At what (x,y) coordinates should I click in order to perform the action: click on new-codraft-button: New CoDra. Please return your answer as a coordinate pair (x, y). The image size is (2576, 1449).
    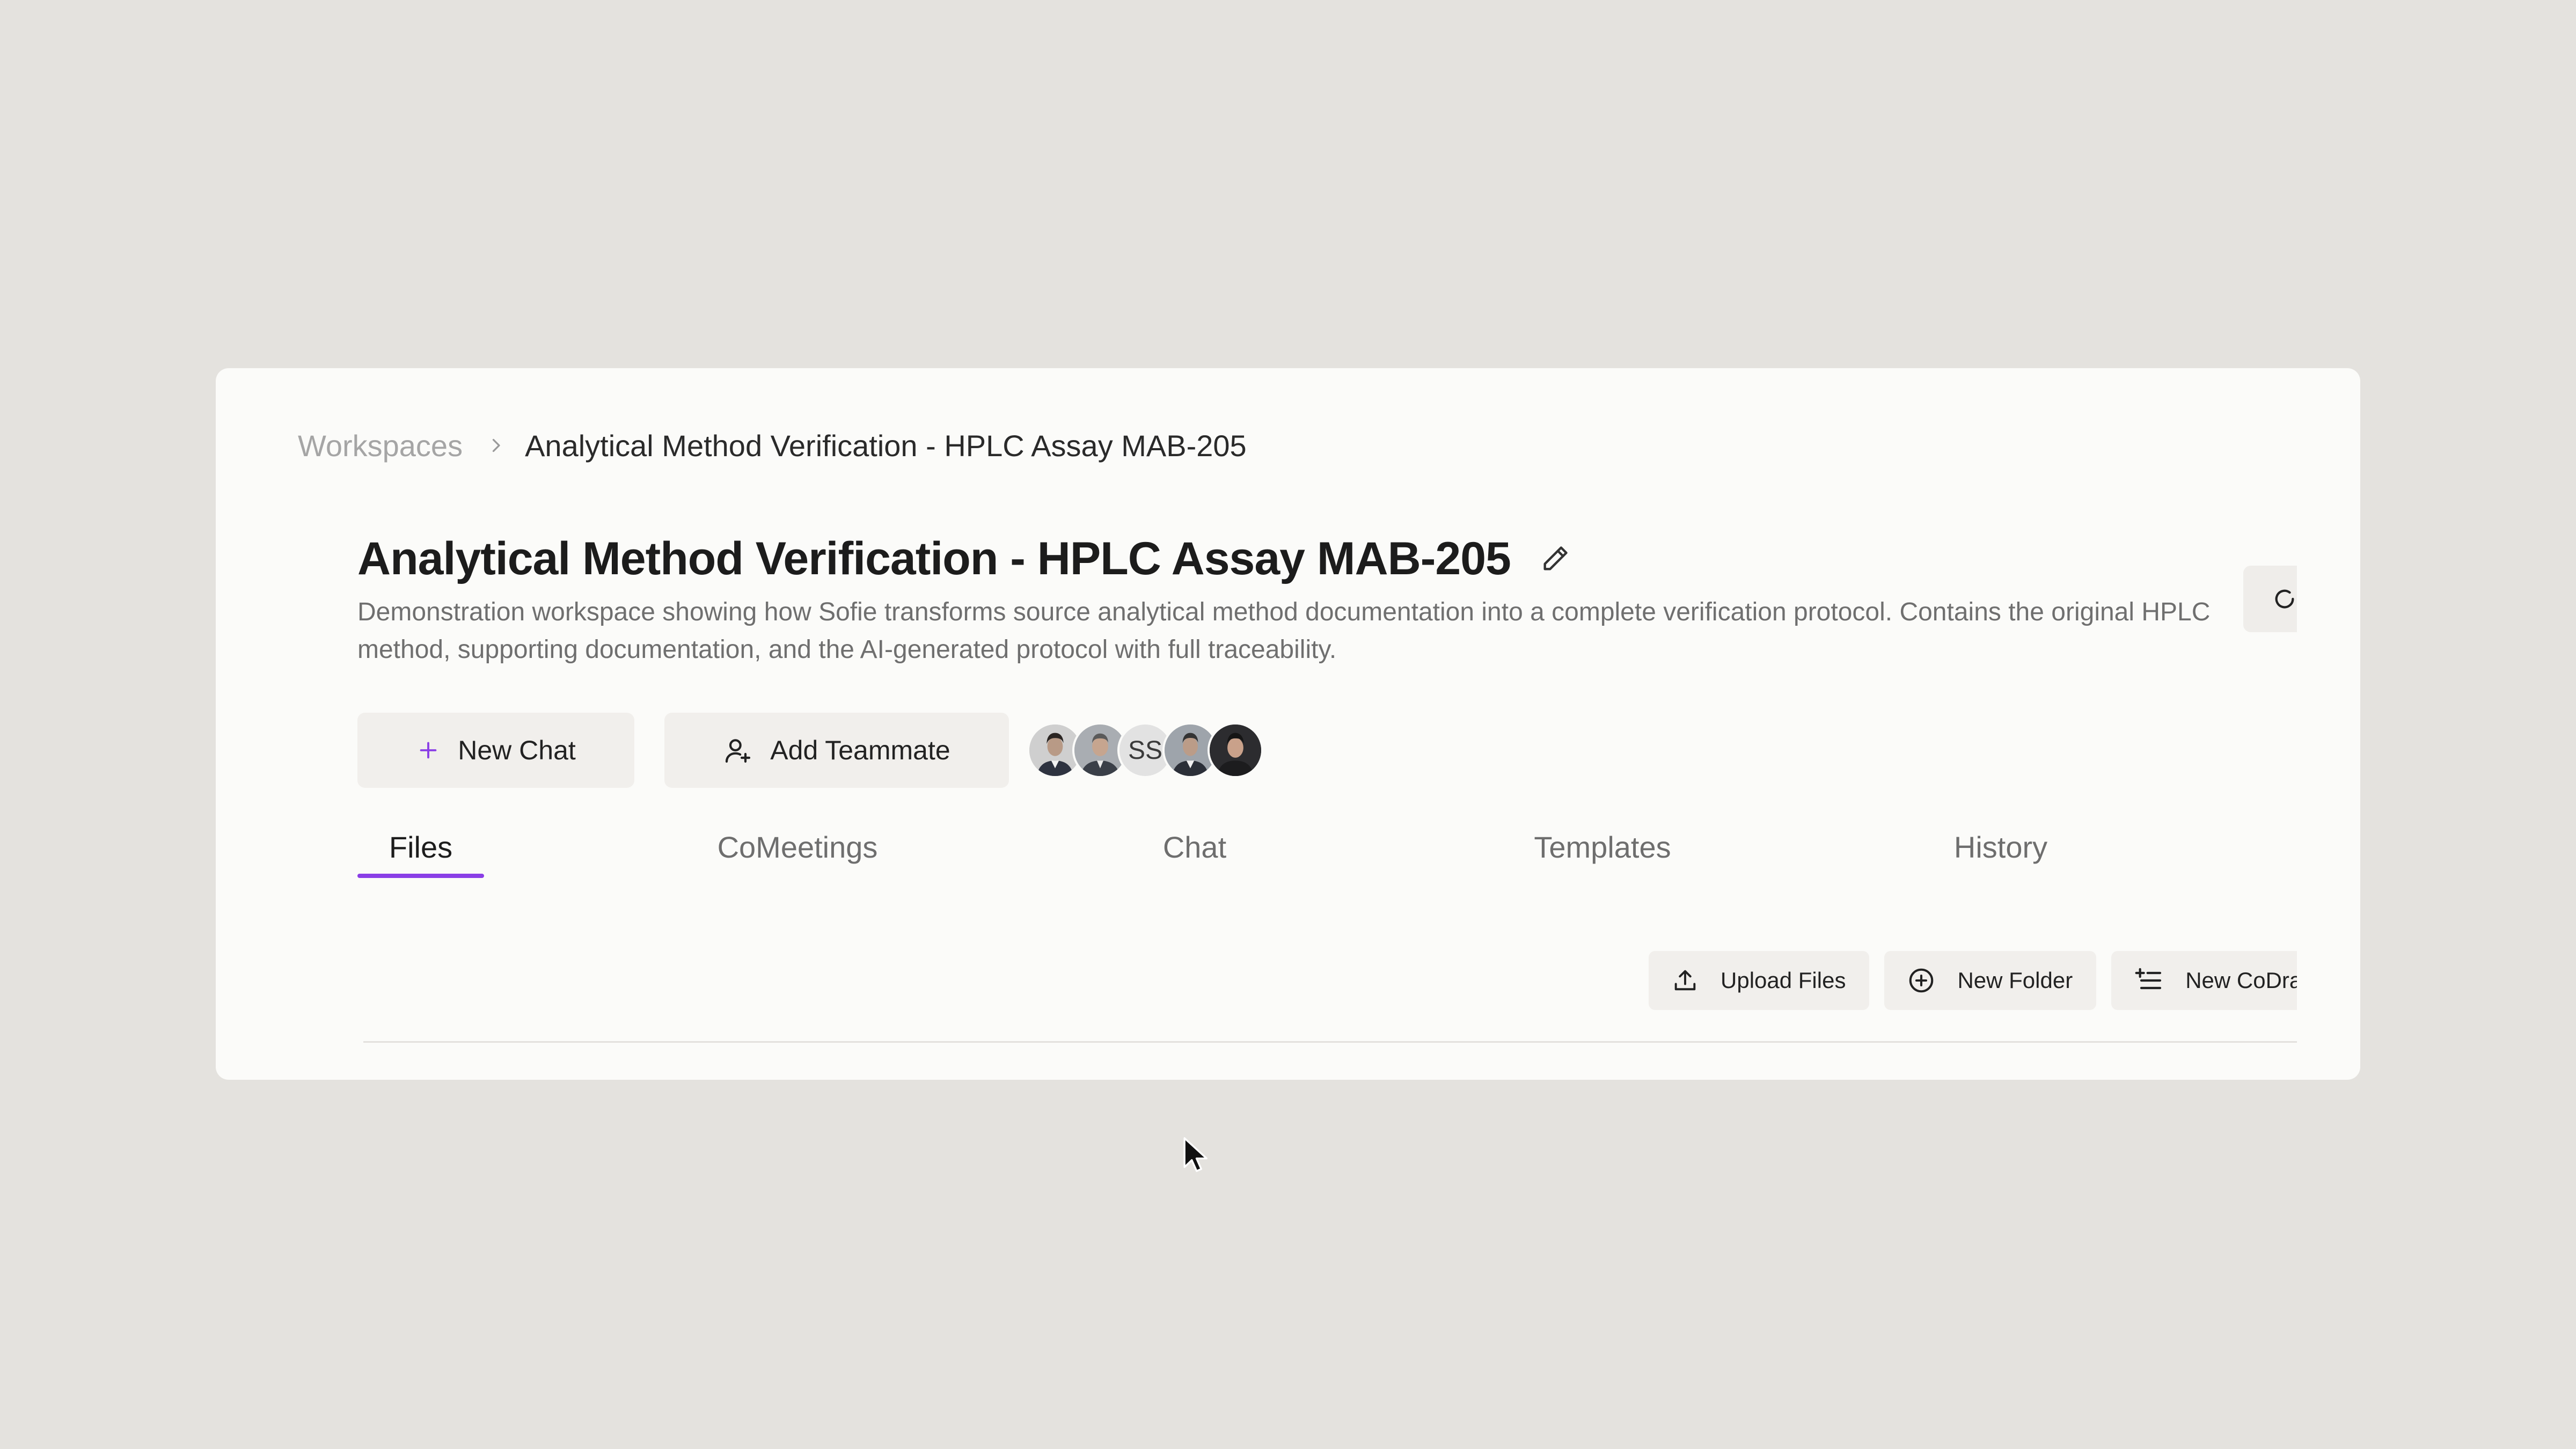
    Looking at the image, I should click on (2204, 980).